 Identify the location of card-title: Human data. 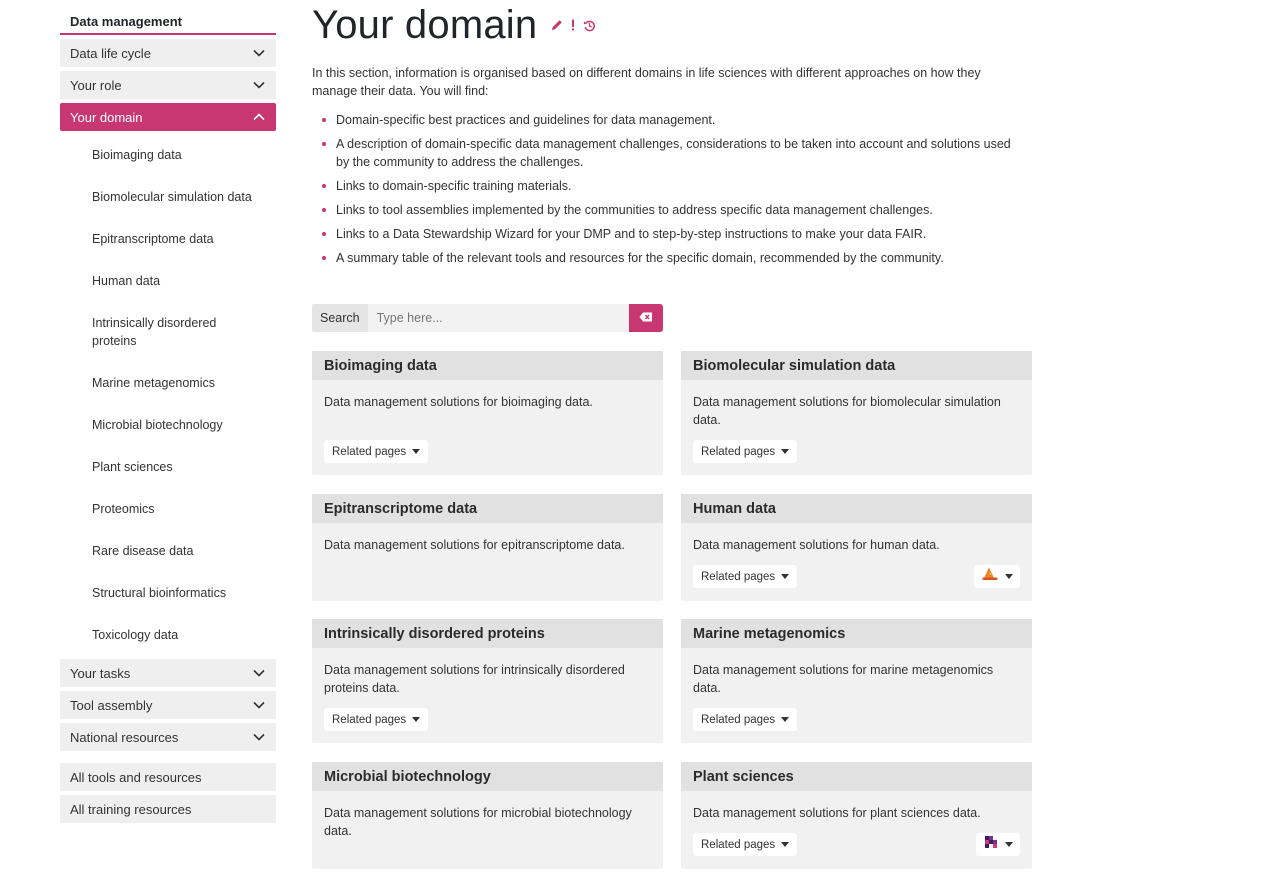
(856, 508).